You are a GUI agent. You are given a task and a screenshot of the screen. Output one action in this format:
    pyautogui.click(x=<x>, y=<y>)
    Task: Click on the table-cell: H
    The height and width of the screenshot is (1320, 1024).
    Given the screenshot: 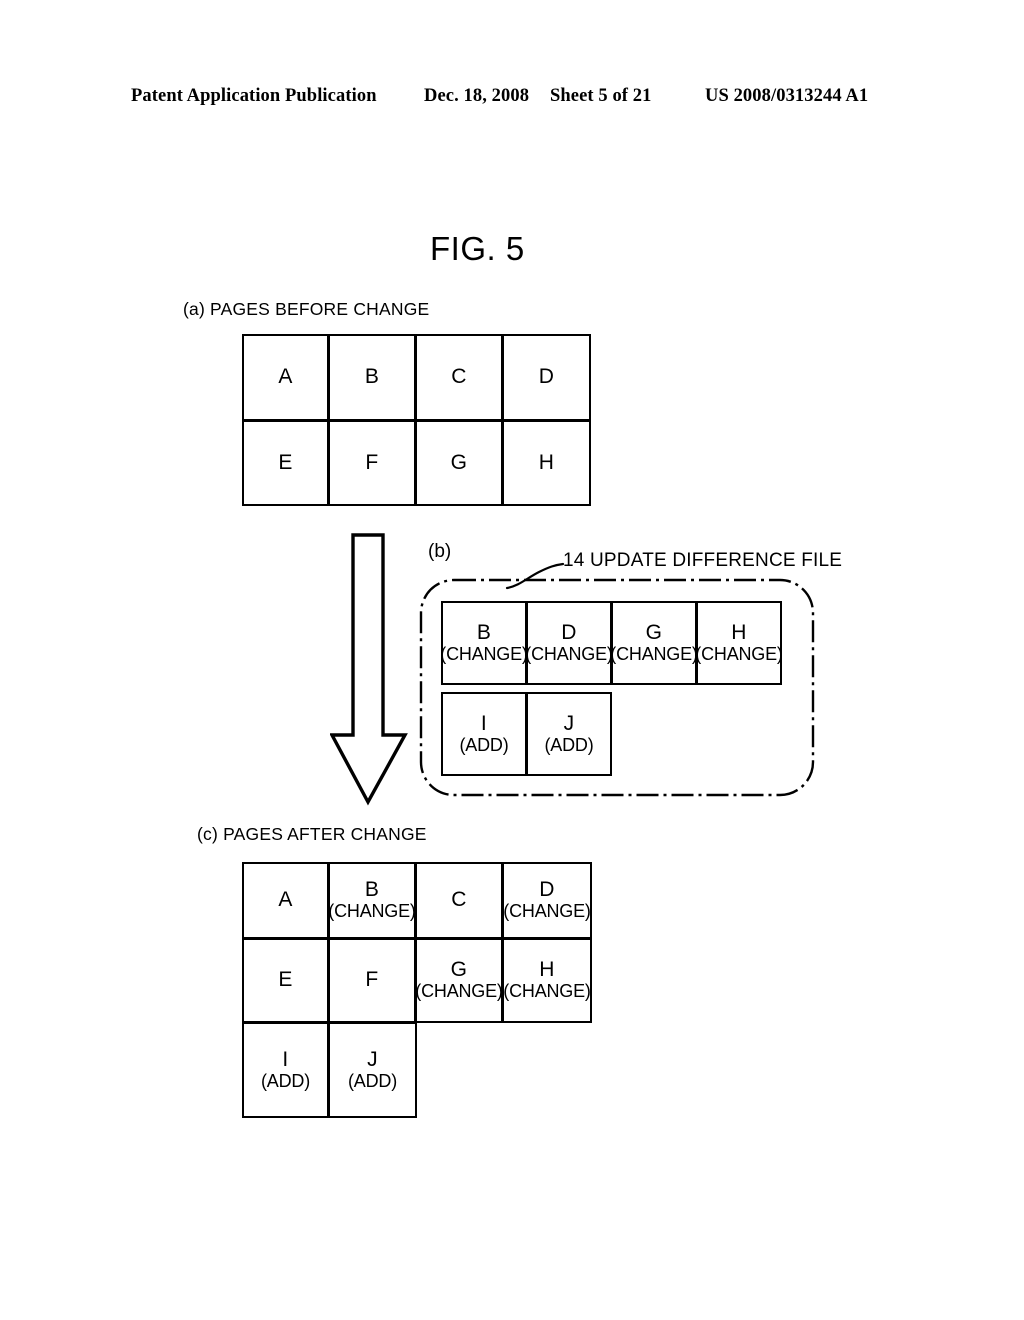 What is the action you would take?
    pyautogui.click(x=546, y=463)
    